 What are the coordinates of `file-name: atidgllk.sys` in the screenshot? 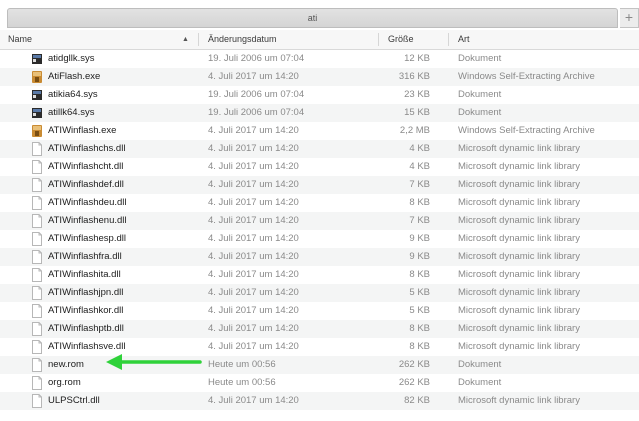 It's located at (71, 58).